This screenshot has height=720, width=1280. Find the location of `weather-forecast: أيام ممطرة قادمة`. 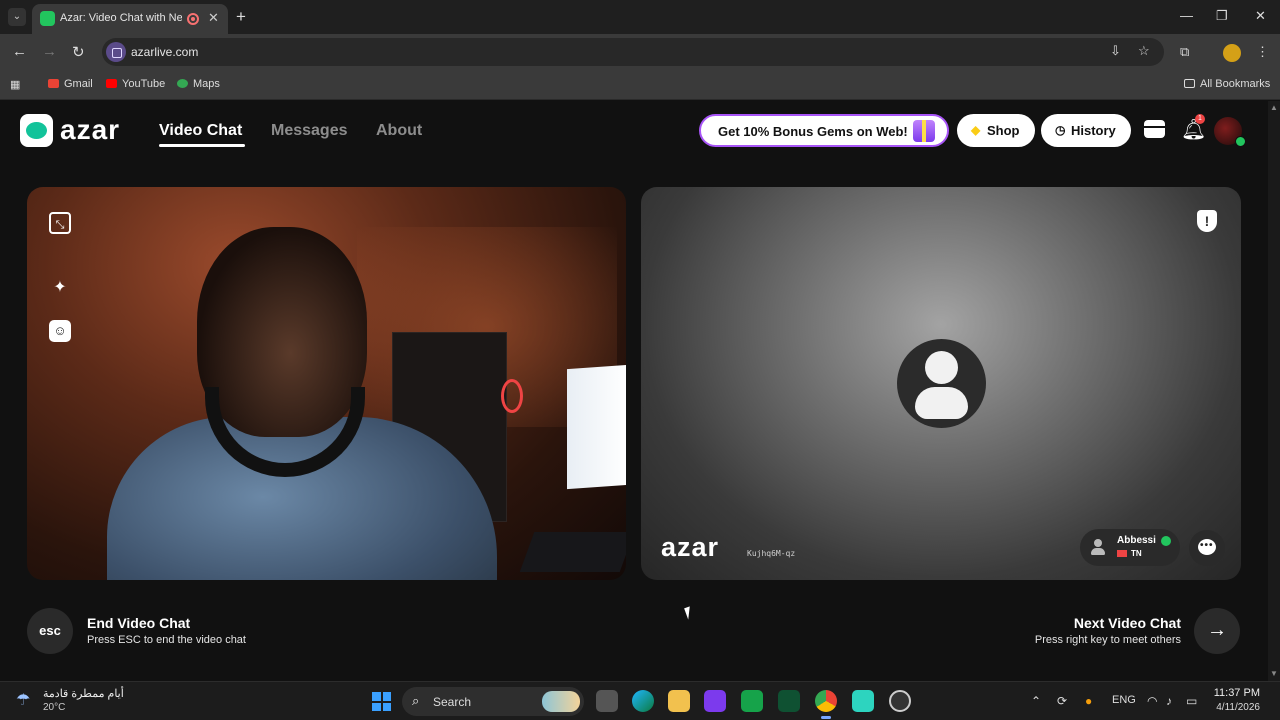

weather-forecast: أيام ممطرة قادمة is located at coordinates (83, 693).